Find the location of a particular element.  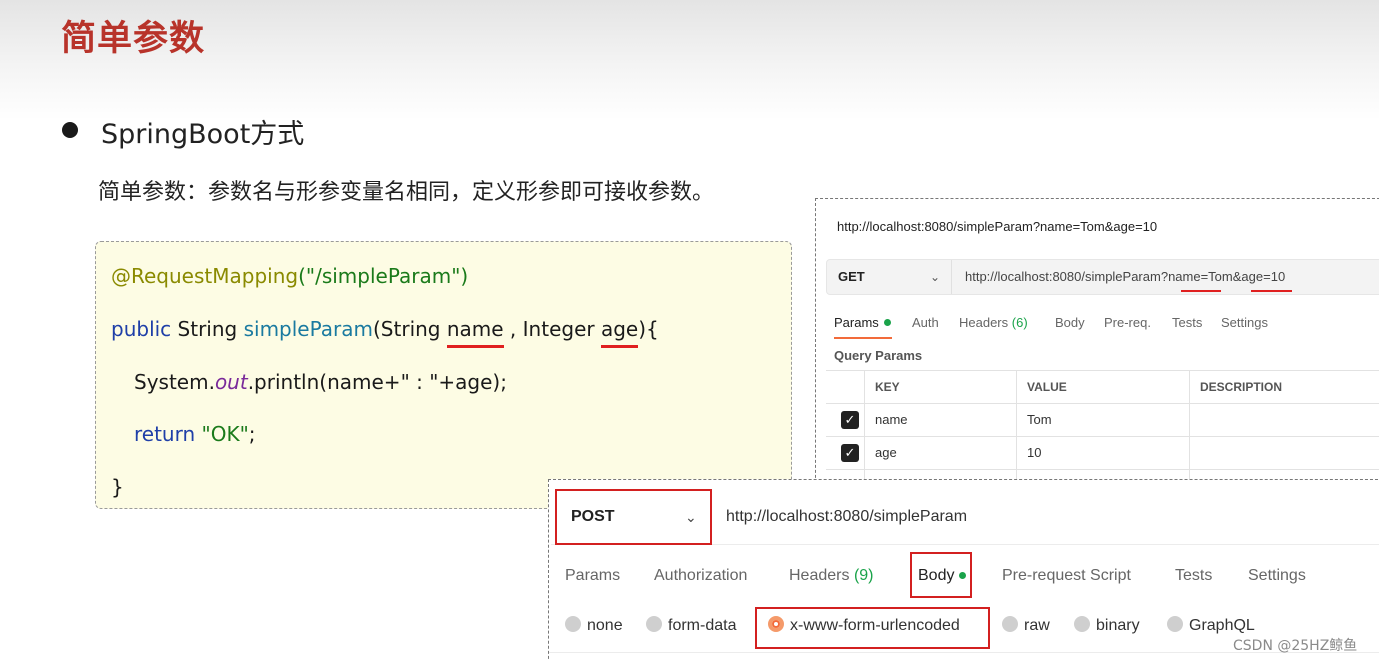

active-dot-icon is located at coordinates (887, 322).